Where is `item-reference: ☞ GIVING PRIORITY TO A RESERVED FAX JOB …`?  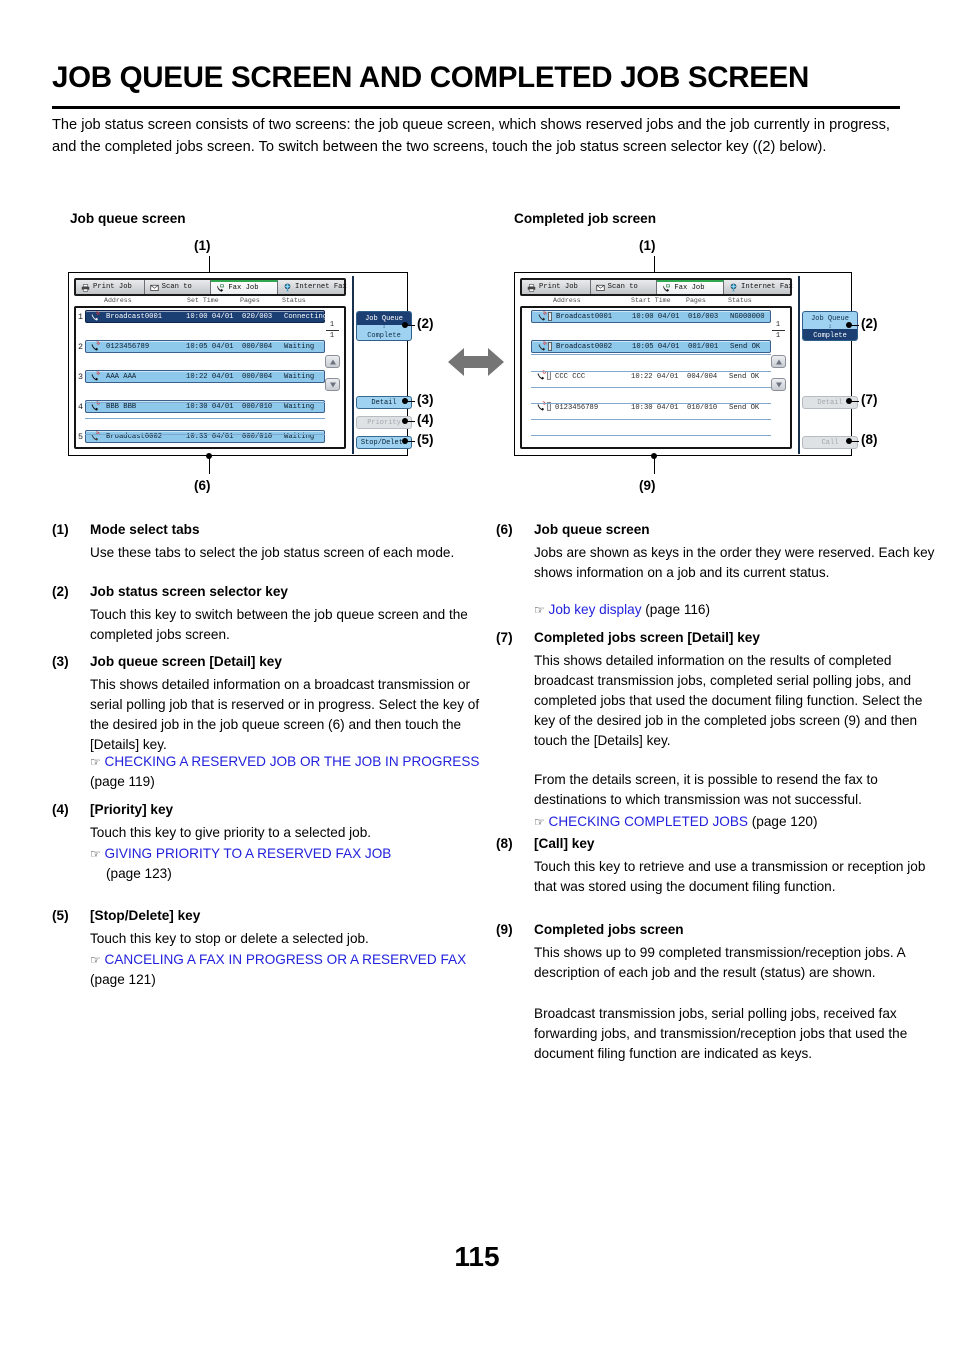
item-reference: ☞ GIVING PRIORITY TO A RESERVED FAX JOB … is located at coordinates (290, 864).